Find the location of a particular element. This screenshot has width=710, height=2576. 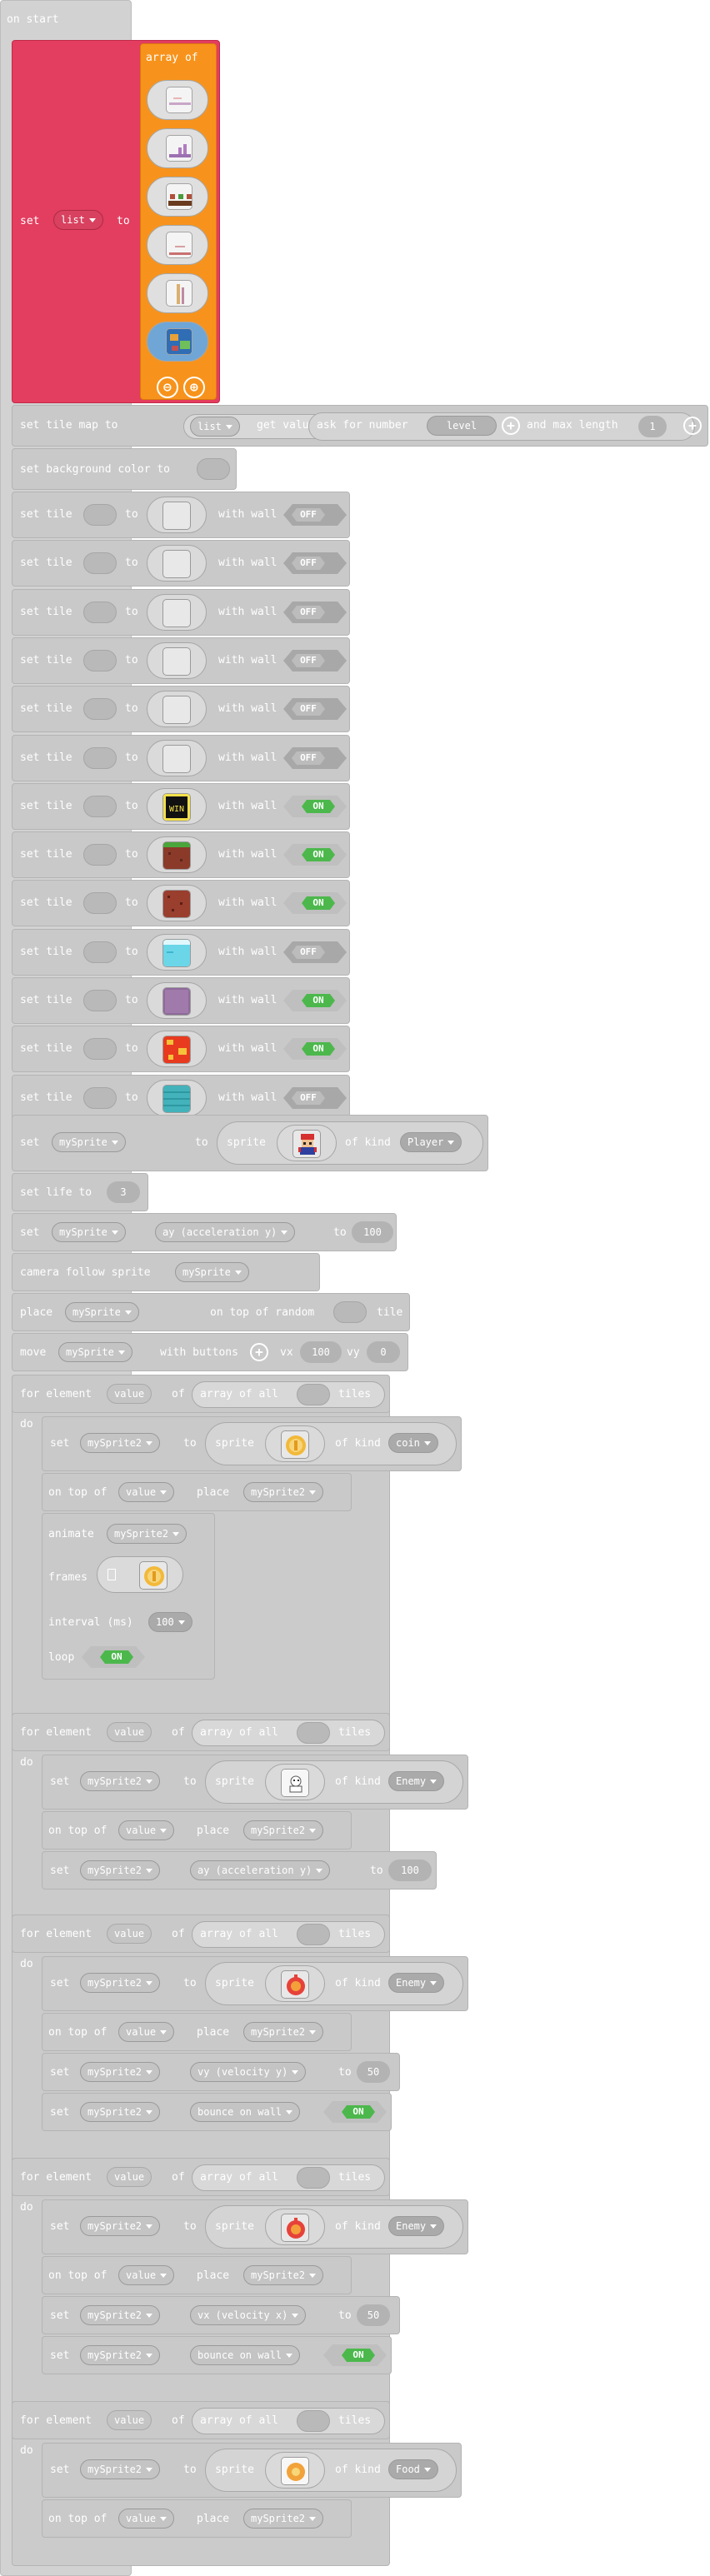

tile-image-picker: WIN is located at coordinates (177, 806).